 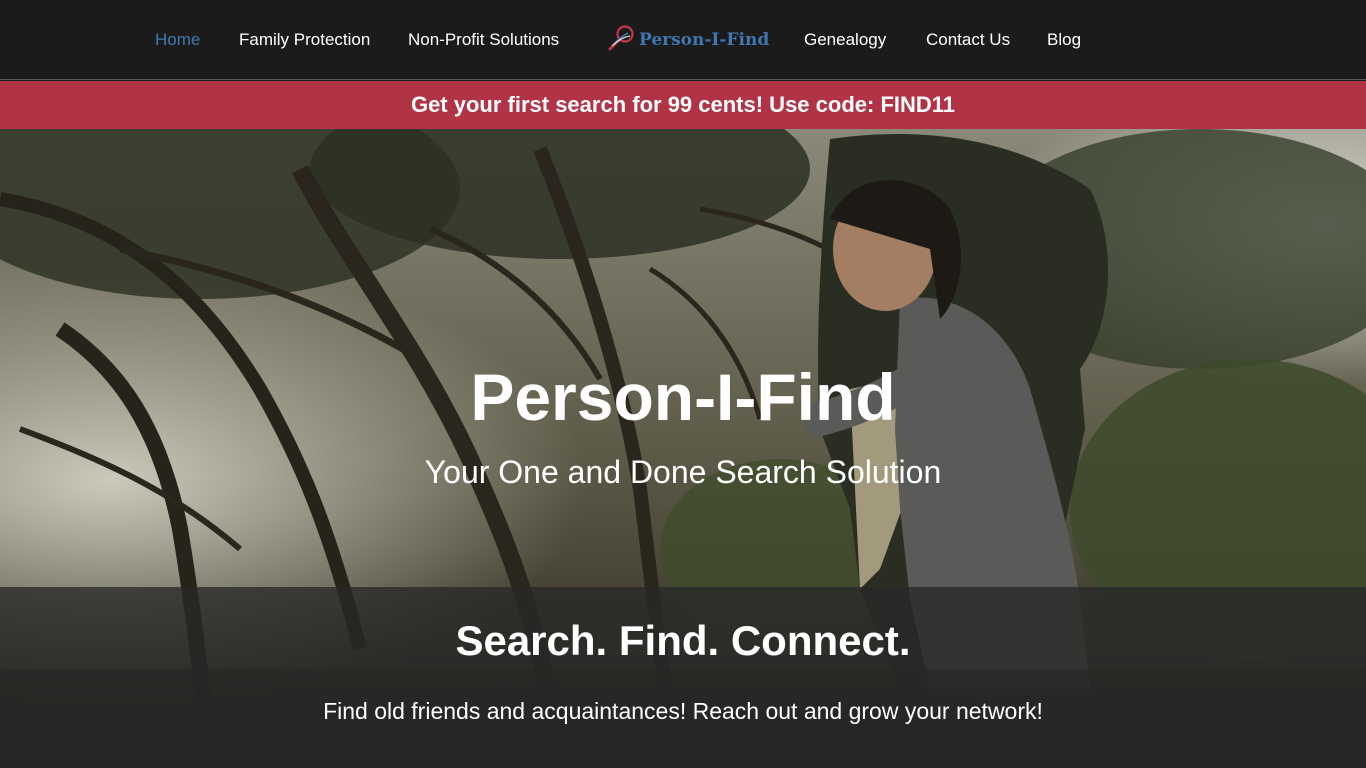 What do you see at coordinates (1064, 40) in the screenshot?
I see `nav-blog-link: Blog` at bounding box center [1064, 40].